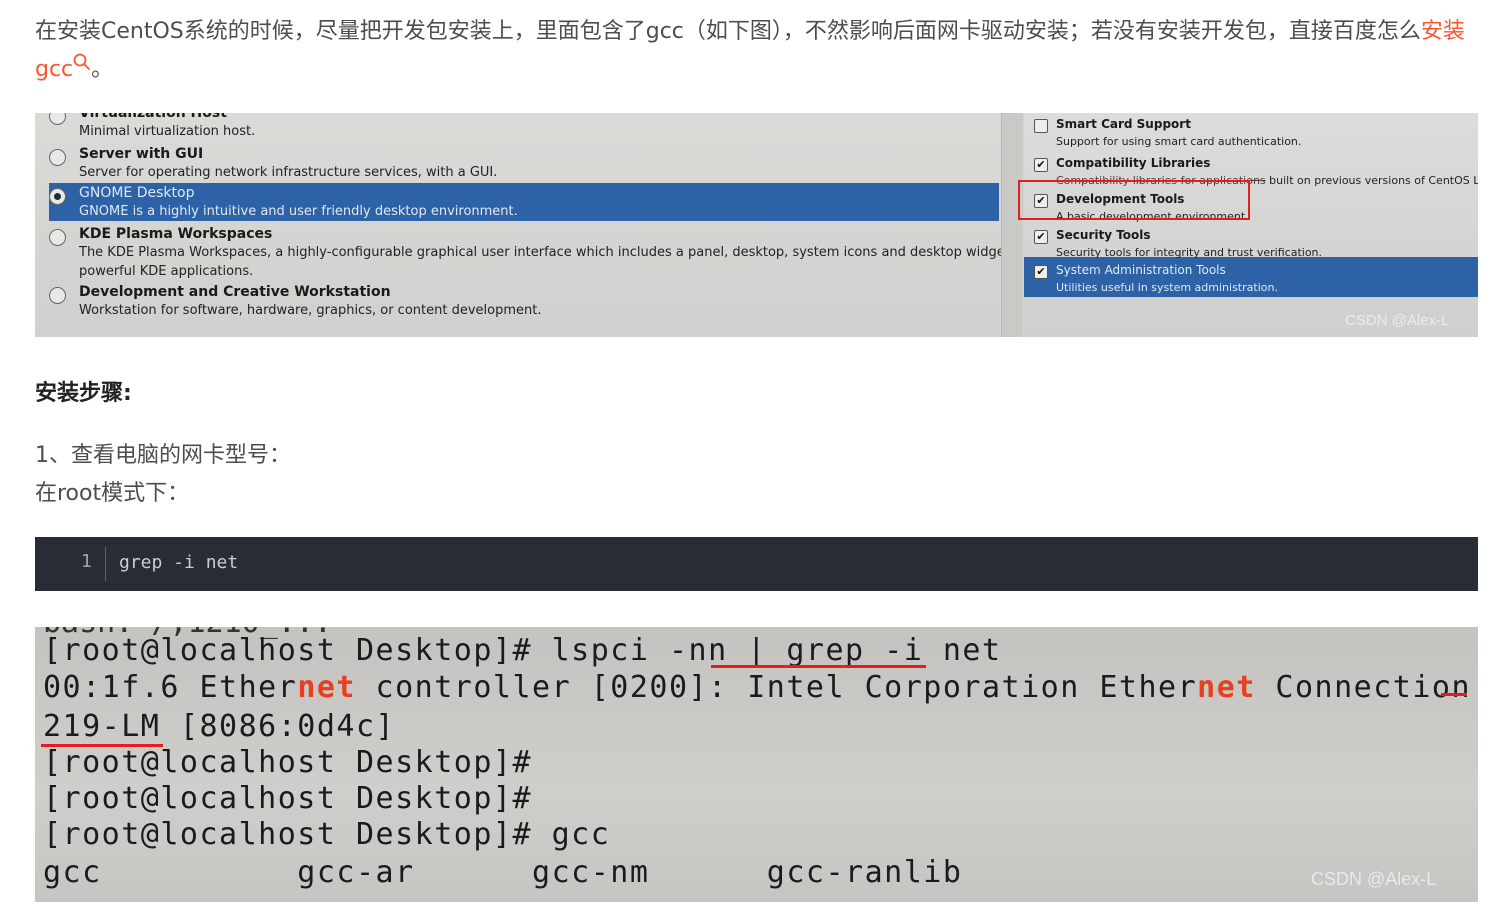  What do you see at coordinates (141, 154) in the screenshot?
I see `env-title: Server with GUI` at bounding box center [141, 154].